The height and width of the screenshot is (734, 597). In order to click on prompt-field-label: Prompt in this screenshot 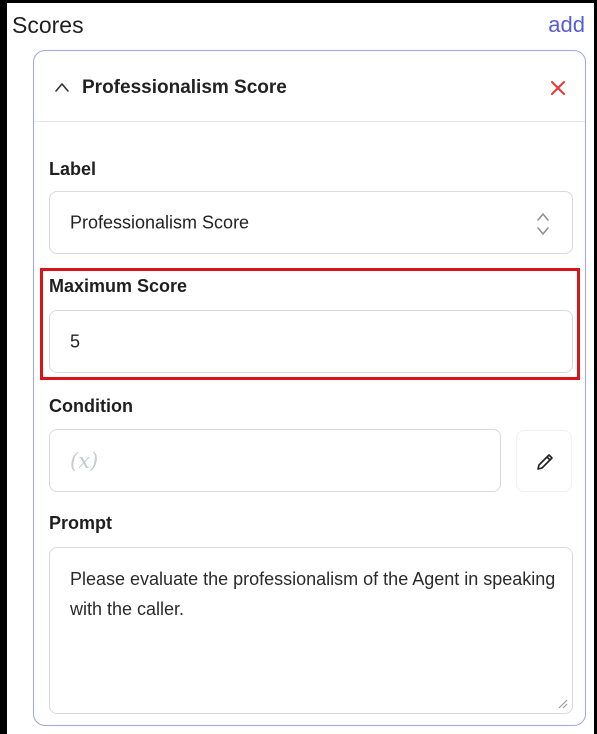, I will do `click(80, 523)`.